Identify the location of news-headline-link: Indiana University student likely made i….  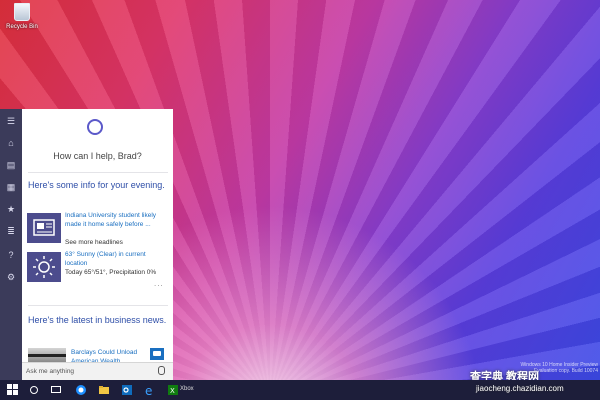
(117, 220).